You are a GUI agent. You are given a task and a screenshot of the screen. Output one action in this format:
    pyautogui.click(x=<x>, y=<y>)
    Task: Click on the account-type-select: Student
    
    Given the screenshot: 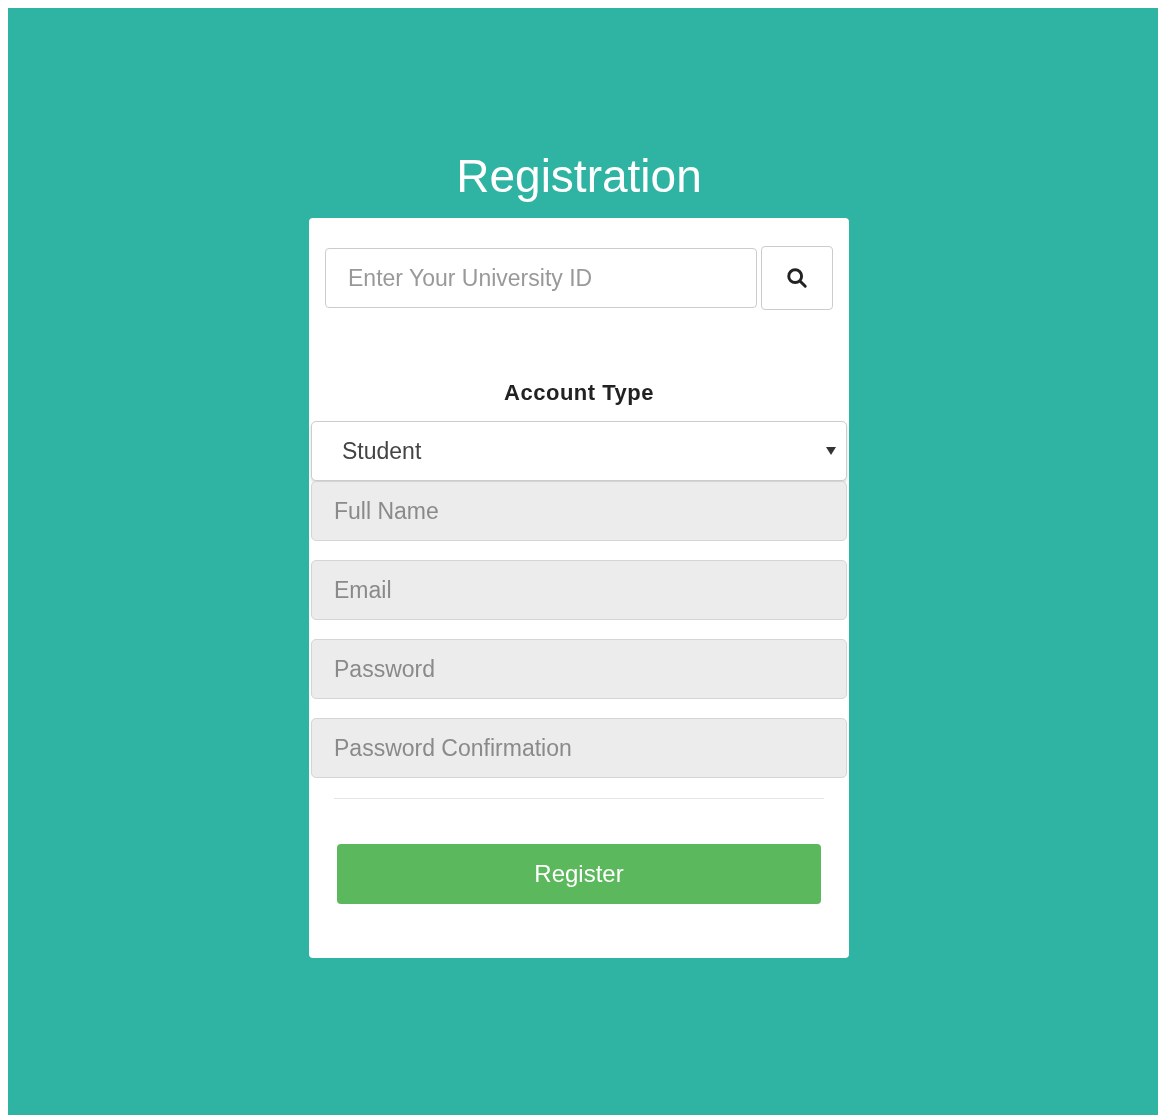 What is the action you would take?
    pyautogui.click(x=579, y=451)
    